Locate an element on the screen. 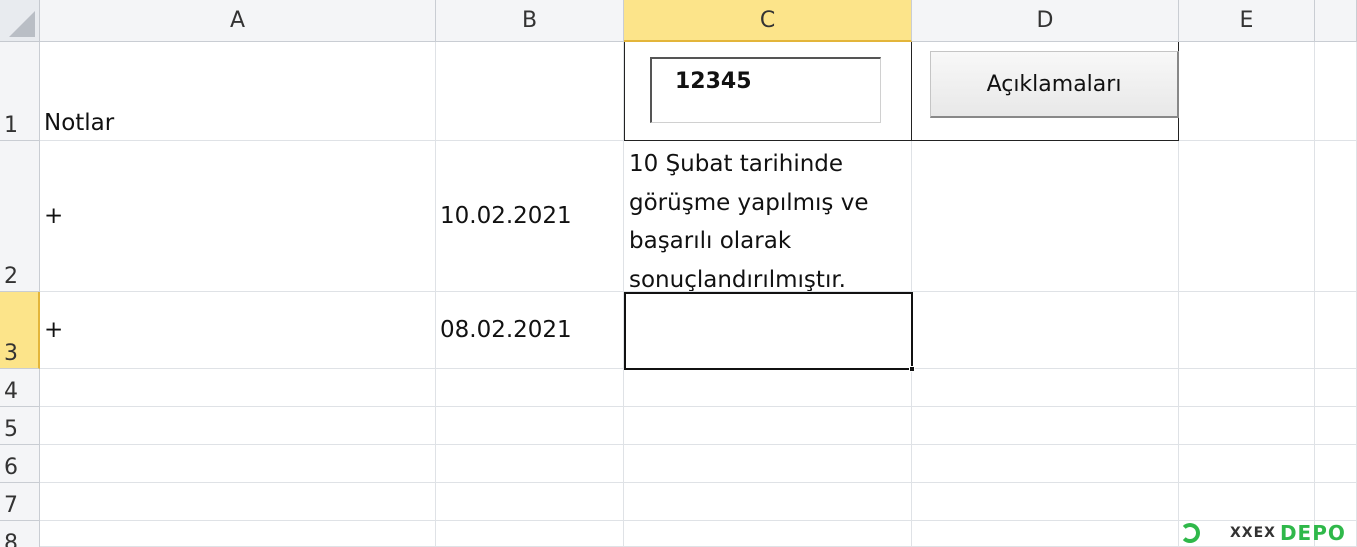  cell-e1 is located at coordinates (1247, 91).